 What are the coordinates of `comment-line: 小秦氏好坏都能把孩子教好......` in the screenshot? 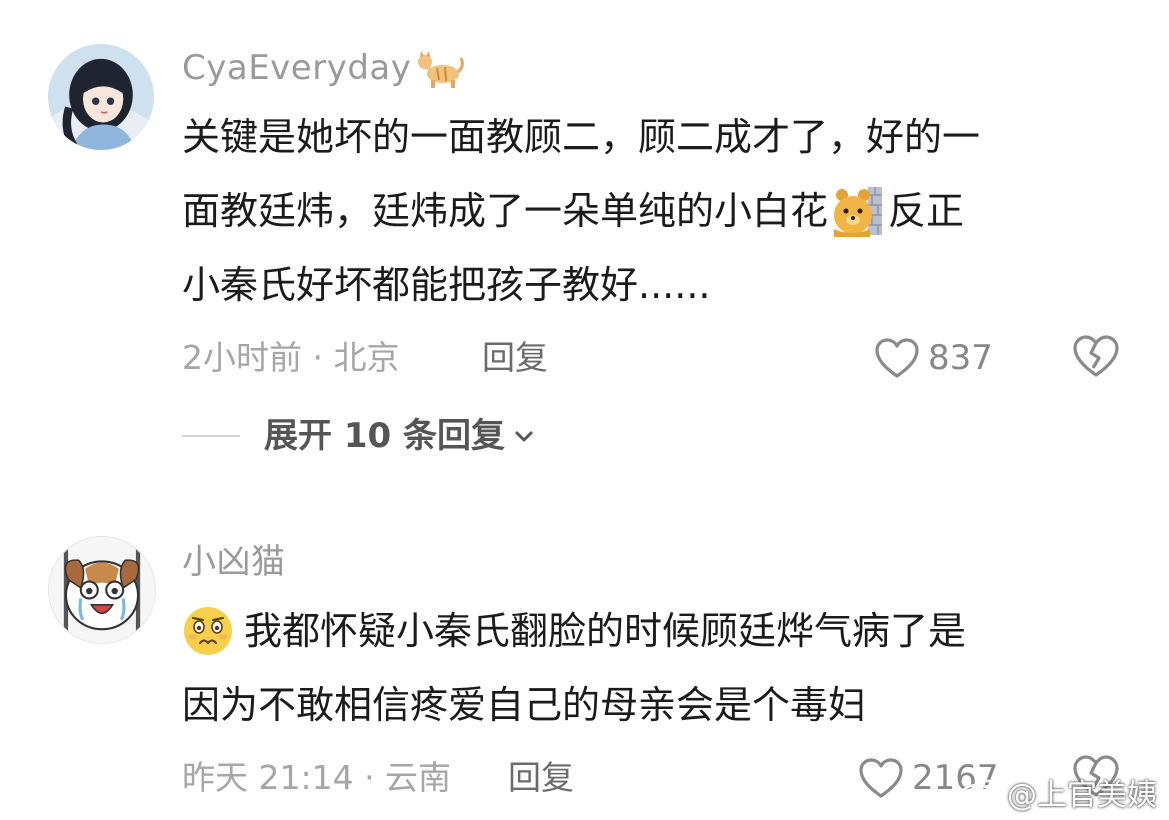 It's located at (446, 285).